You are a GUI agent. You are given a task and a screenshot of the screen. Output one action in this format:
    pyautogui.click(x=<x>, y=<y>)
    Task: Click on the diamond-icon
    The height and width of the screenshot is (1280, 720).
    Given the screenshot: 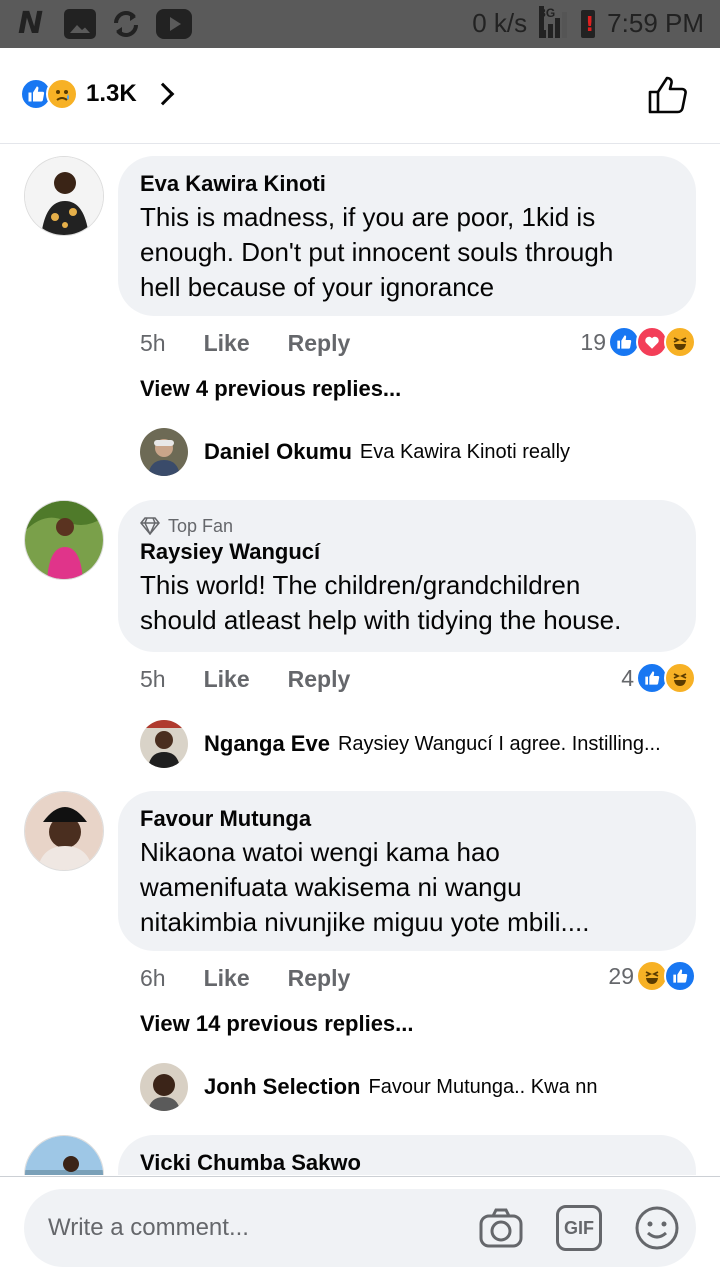 What is the action you would take?
    pyautogui.click(x=150, y=526)
    